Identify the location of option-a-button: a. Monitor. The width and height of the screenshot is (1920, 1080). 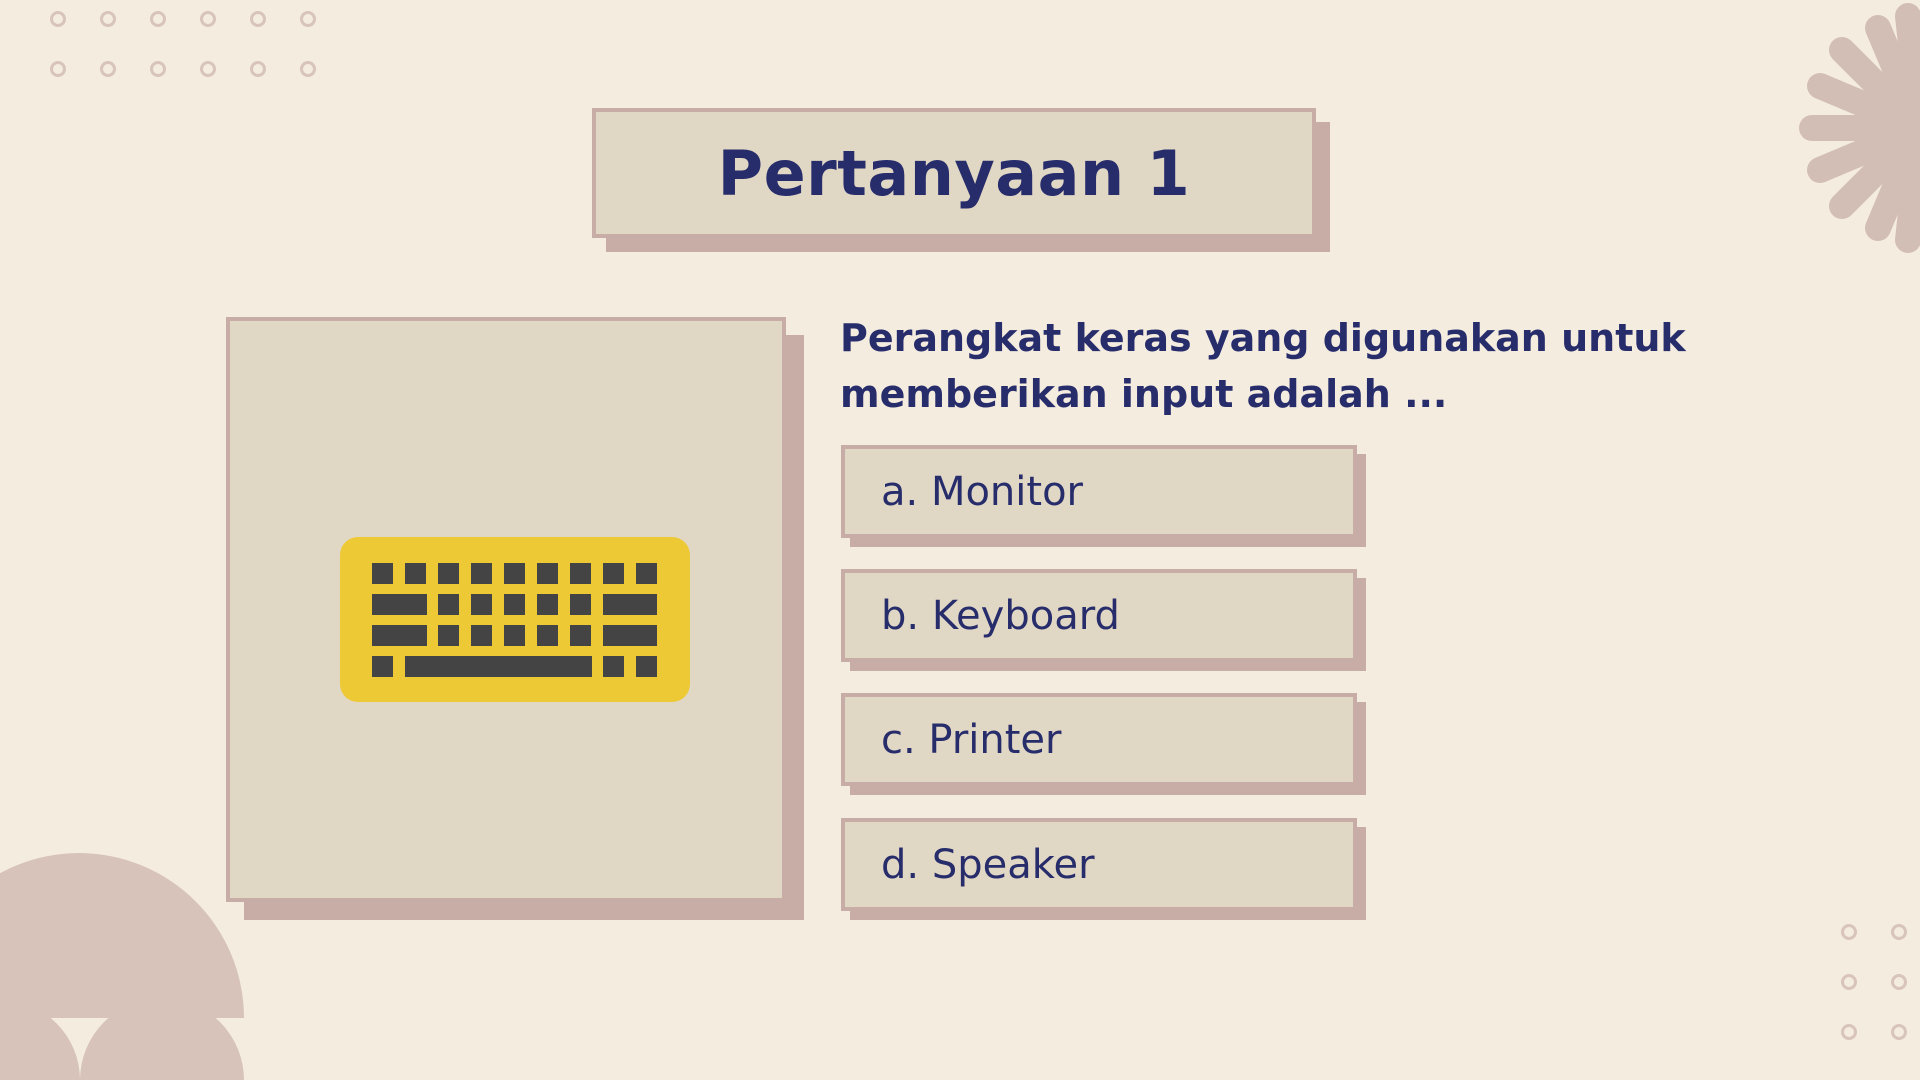
(1099, 491).